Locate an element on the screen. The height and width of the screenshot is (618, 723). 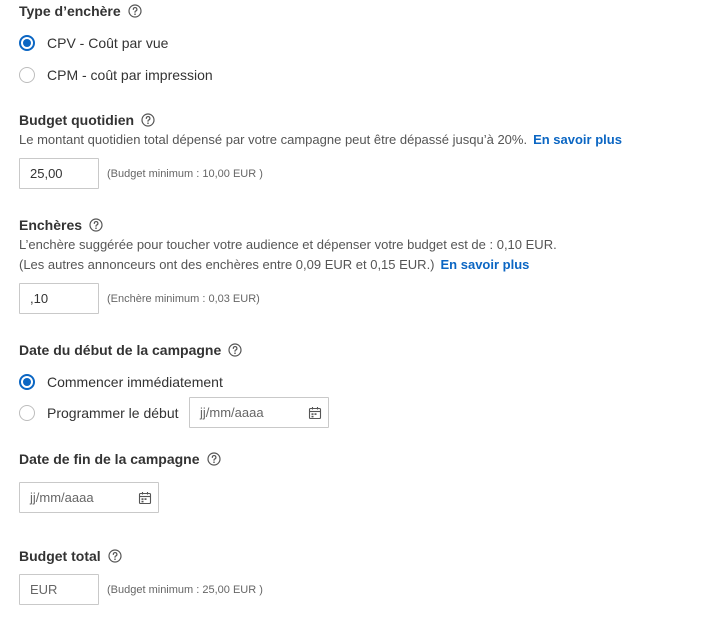
daily-budget-heading: Budget quotidien is located at coordinates (87, 120).